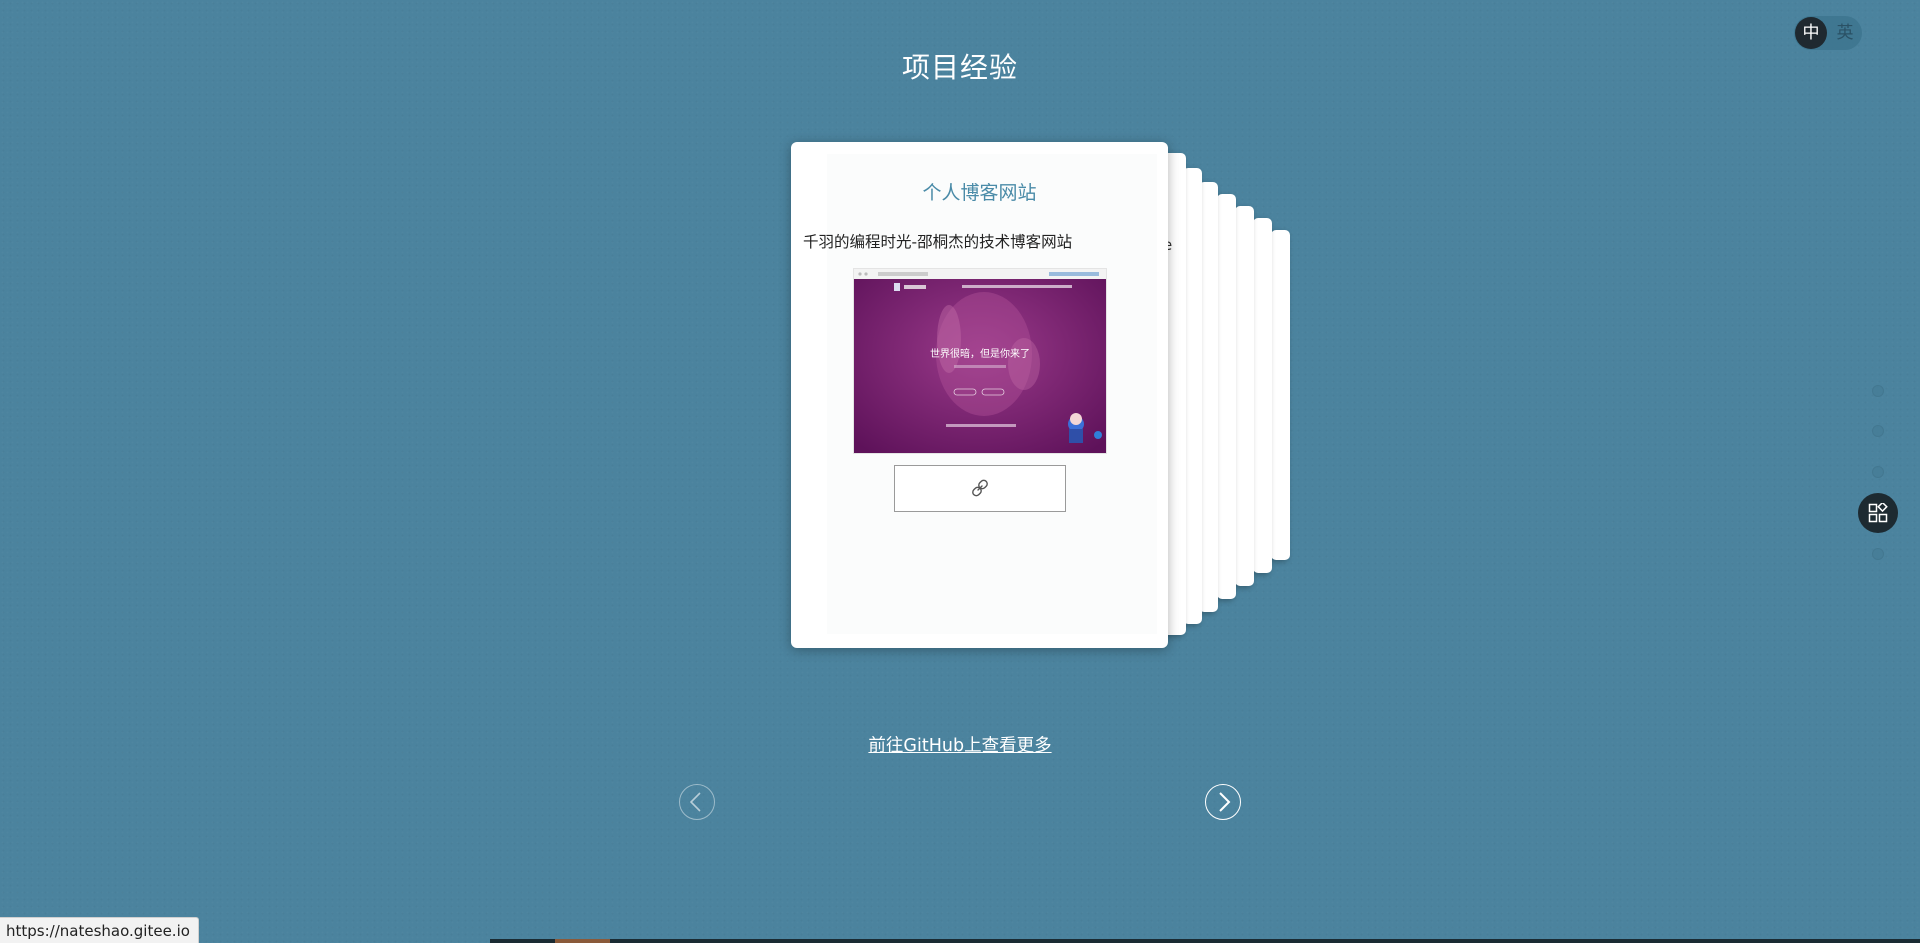  Describe the element at coordinates (99, 930) in the screenshot. I see `status-bar-url: https://nateshao.gitee.io` at that location.